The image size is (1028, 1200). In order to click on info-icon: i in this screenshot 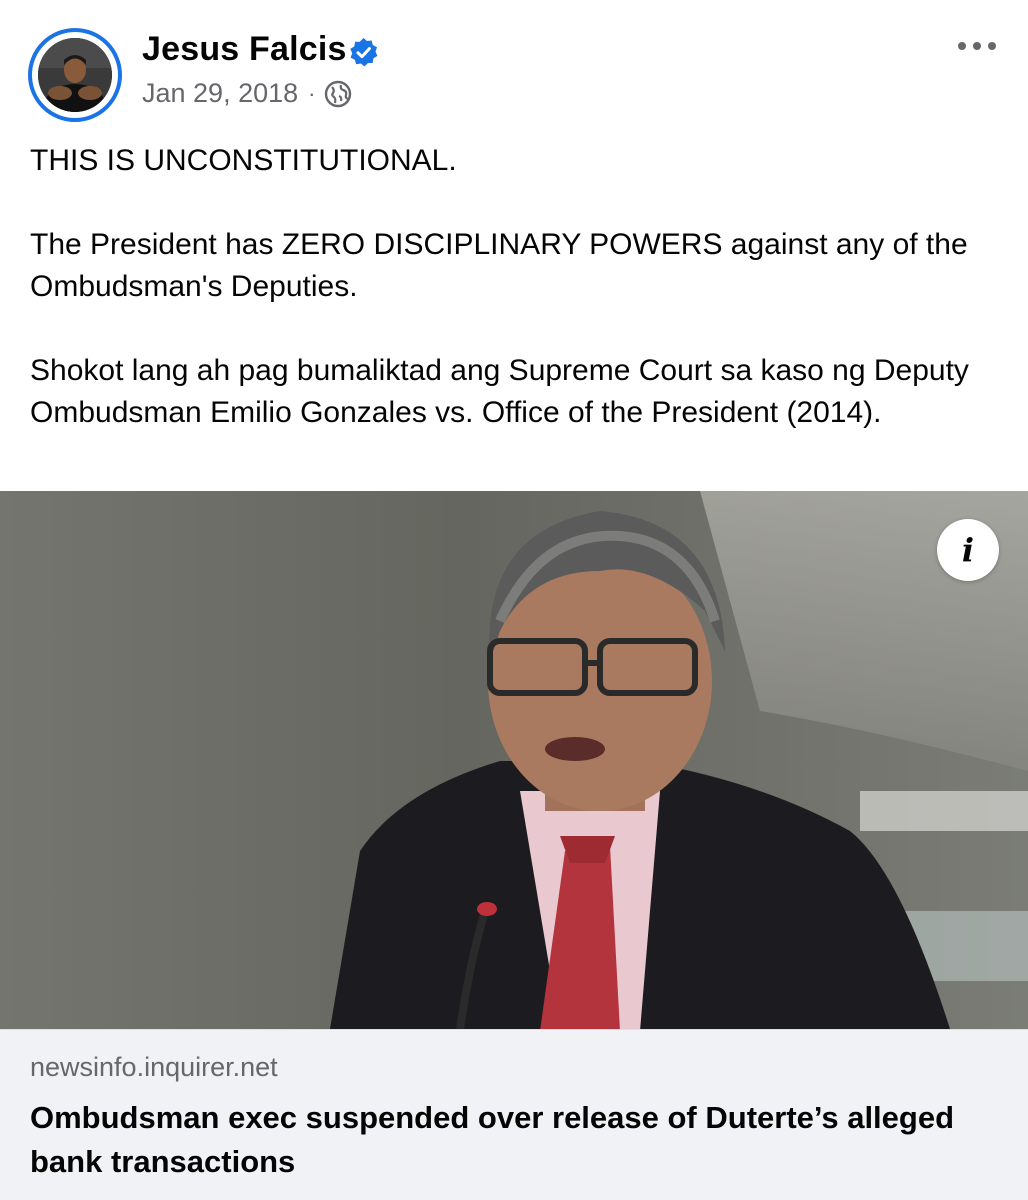, I will do `click(968, 550)`.